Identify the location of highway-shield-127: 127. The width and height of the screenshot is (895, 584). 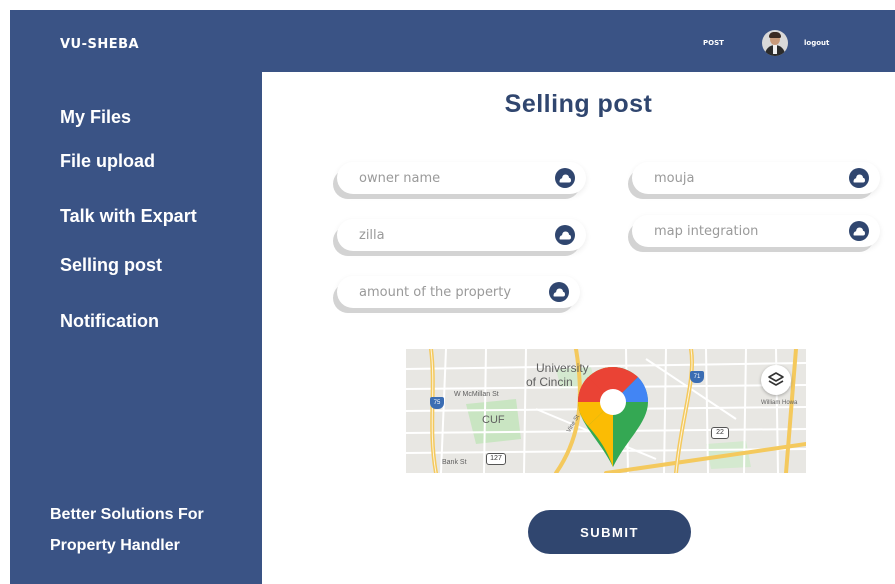
(496, 459).